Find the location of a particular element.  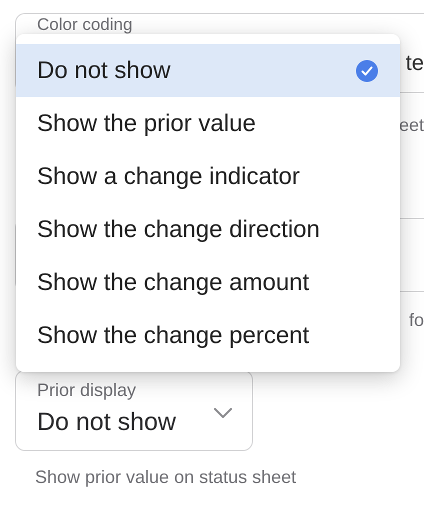

field-label: Prior display is located at coordinates (87, 390).